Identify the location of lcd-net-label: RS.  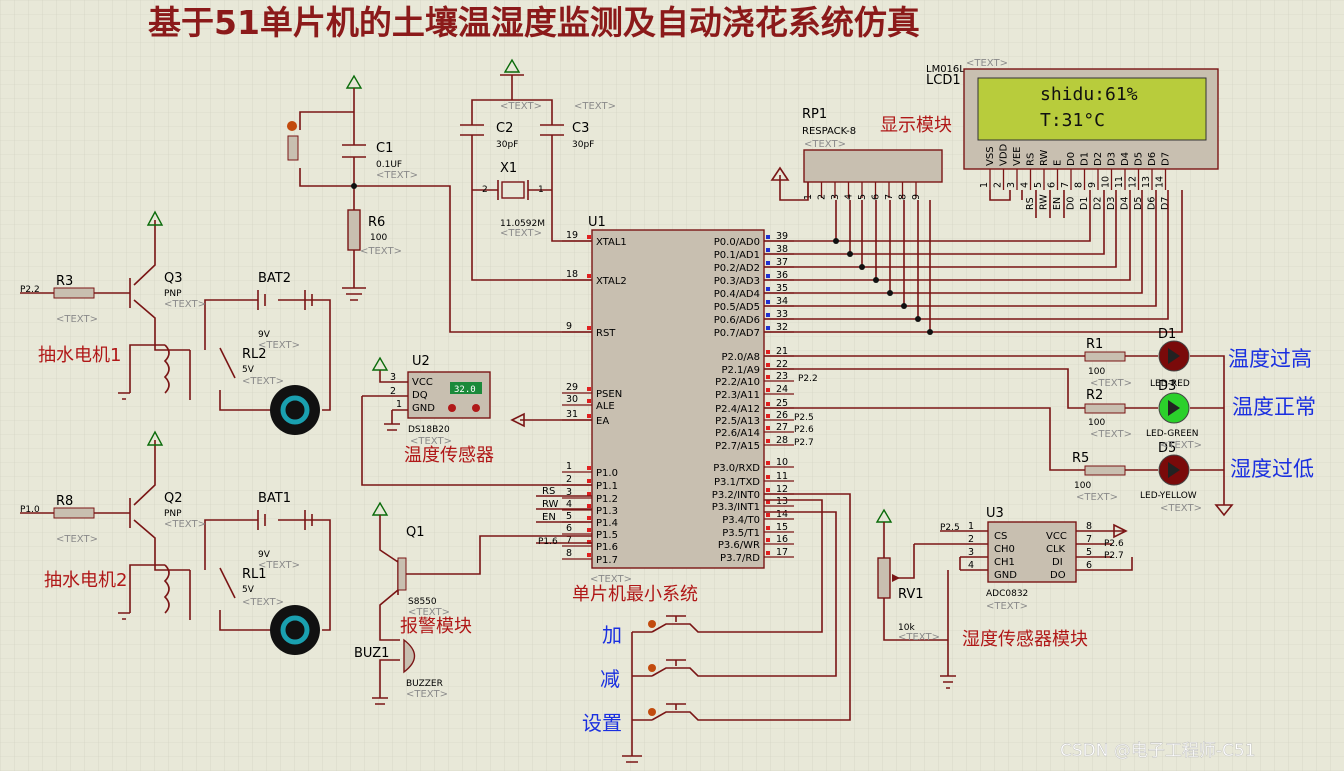
(1030, 203).